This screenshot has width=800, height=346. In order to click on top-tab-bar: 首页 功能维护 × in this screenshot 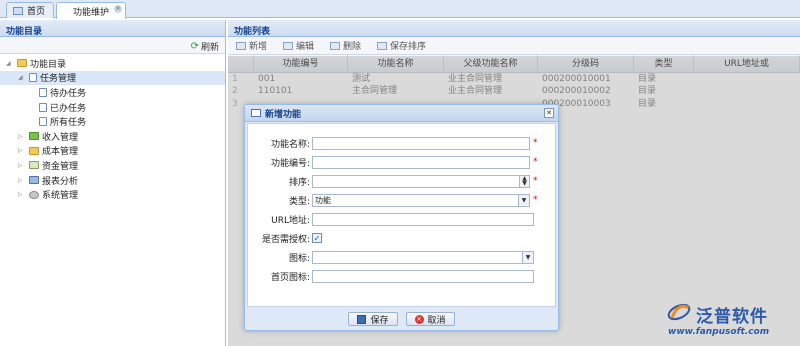, I will do `click(400, 9)`.